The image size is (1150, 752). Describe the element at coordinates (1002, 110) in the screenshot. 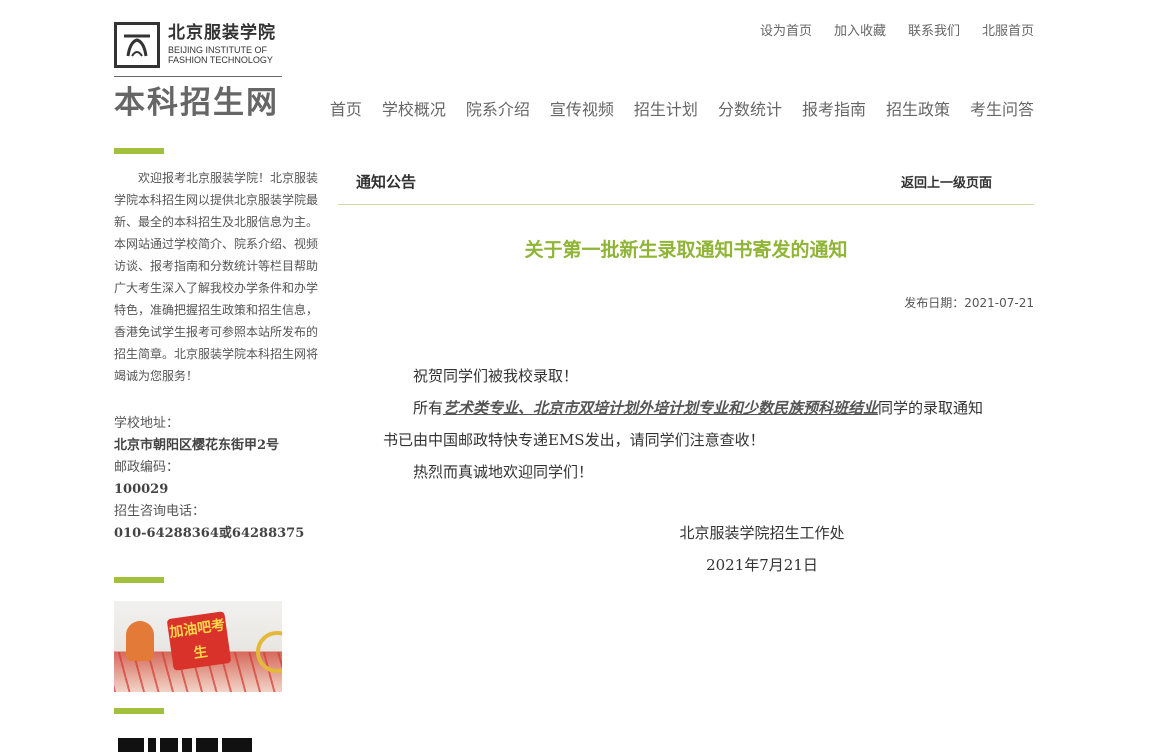

I see `nav-faq: 考生问答` at that location.